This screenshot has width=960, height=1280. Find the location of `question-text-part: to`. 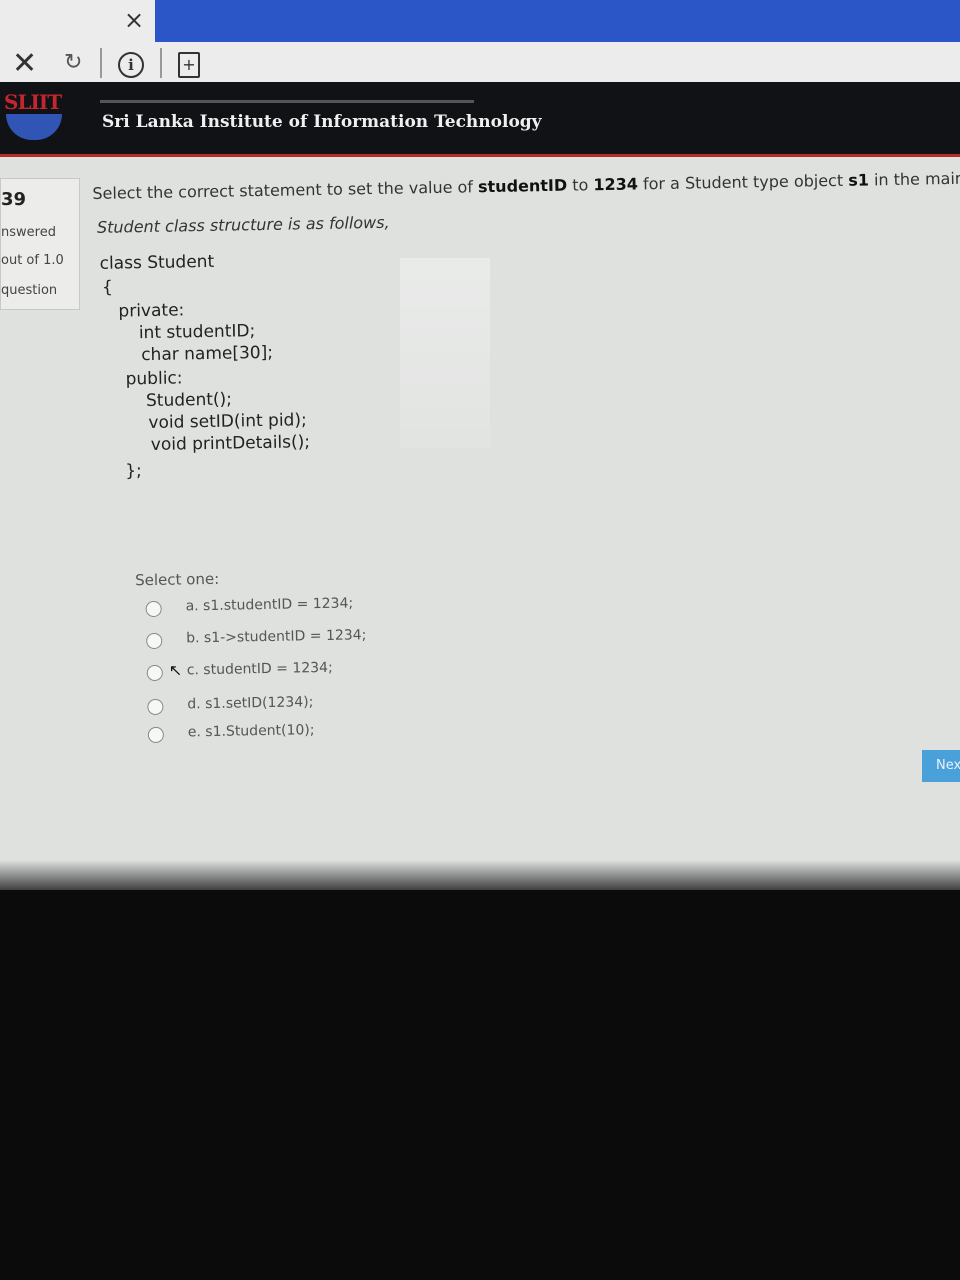

question-text-part: to is located at coordinates (580, 185).